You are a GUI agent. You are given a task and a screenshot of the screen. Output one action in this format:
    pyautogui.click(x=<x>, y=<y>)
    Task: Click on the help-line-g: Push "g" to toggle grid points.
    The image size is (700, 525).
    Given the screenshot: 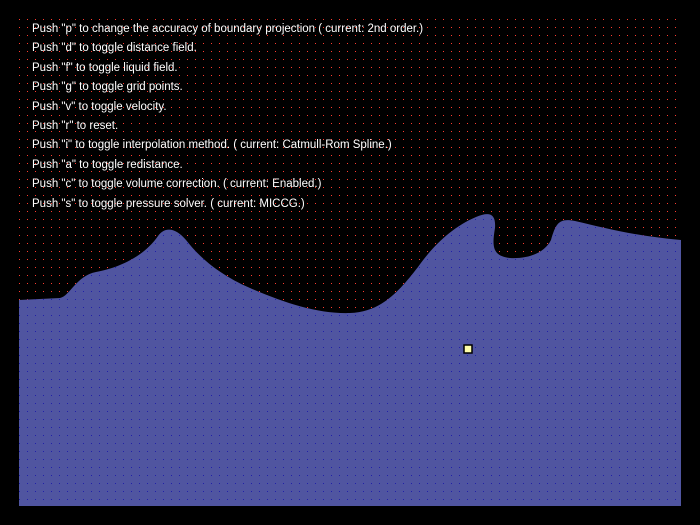 What is the action you would take?
    pyautogui.click(x=107, y=87)
    